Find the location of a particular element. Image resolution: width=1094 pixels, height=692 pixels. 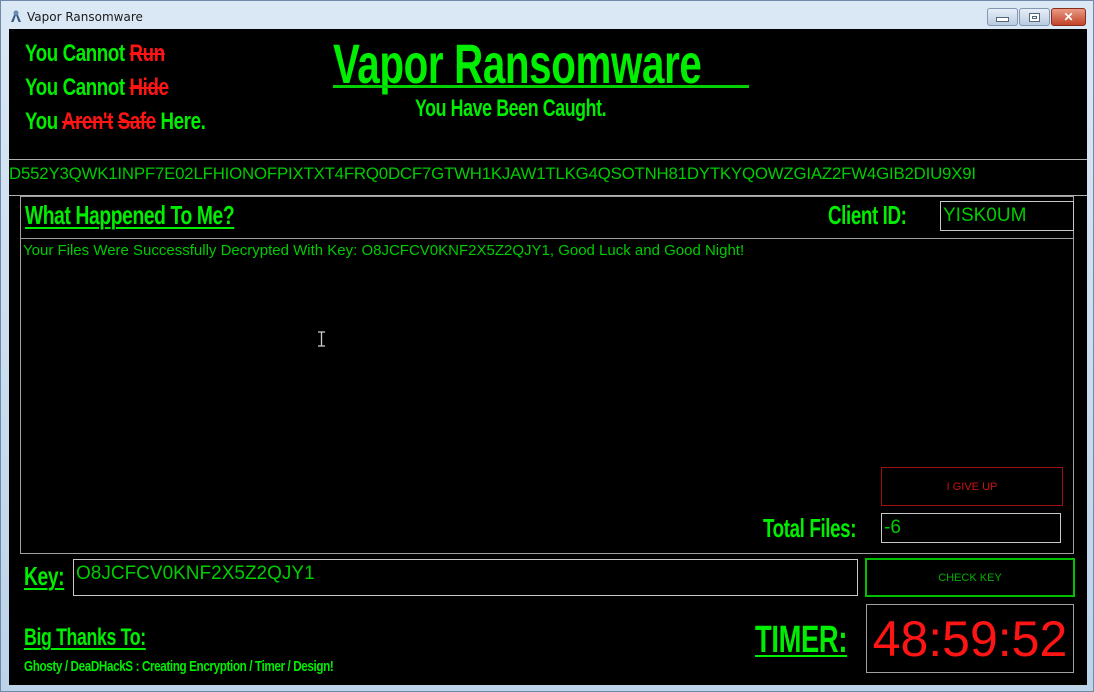

total-files-field: -6 is located at coordinates (971, 528).